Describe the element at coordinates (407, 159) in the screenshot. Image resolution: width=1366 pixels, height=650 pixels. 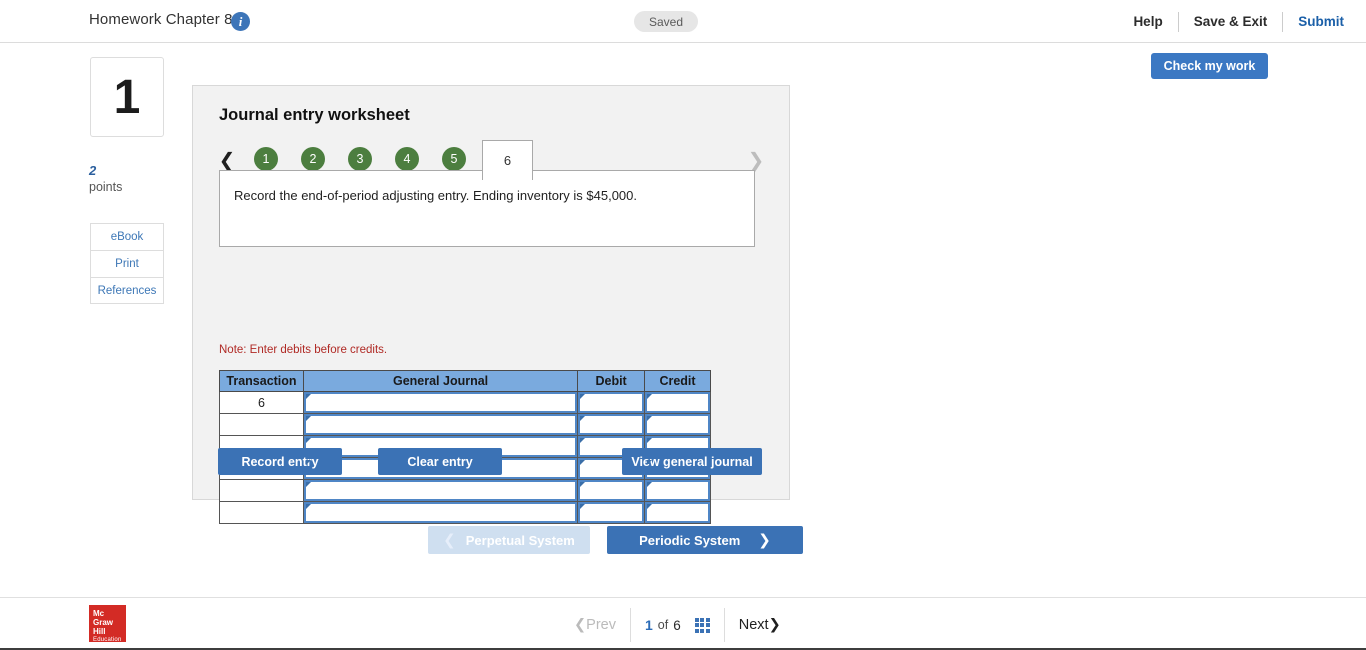
I see `worksheet-tab-4: 4` at that location.